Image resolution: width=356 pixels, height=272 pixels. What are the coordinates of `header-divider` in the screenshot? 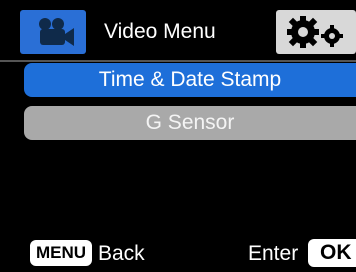 It's located at (178, 61).